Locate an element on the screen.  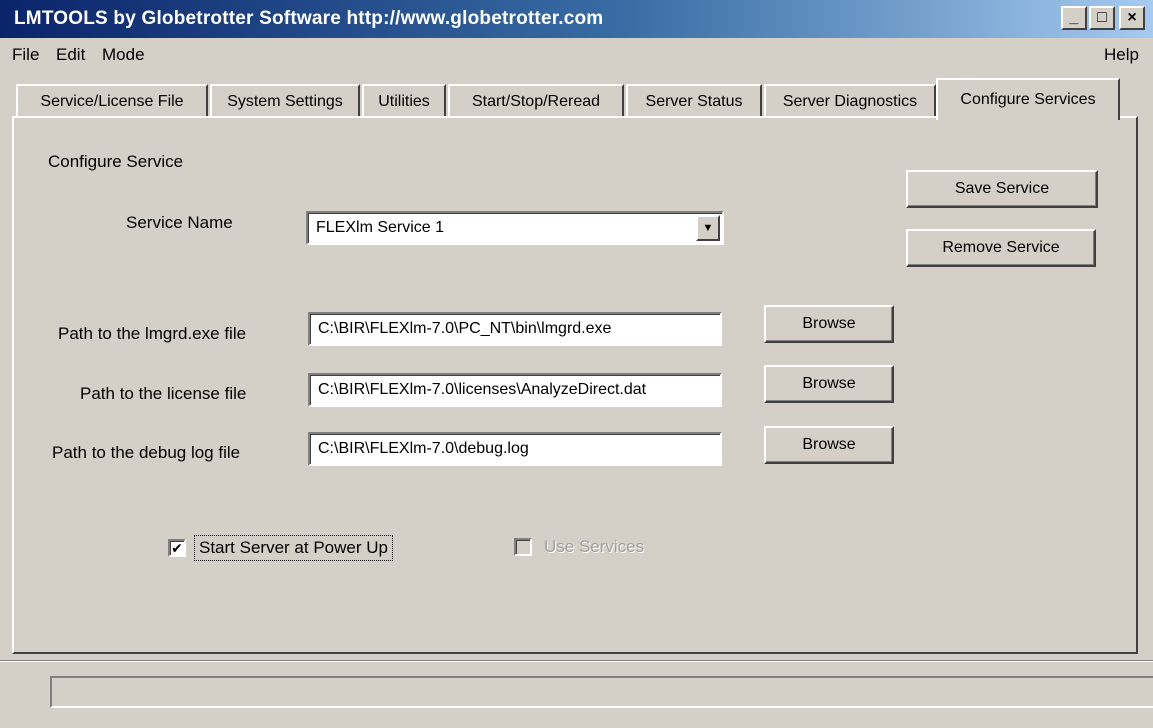
tab-start-stop-reread: Start/Stop/Reread is located at coordinates (536, 101).